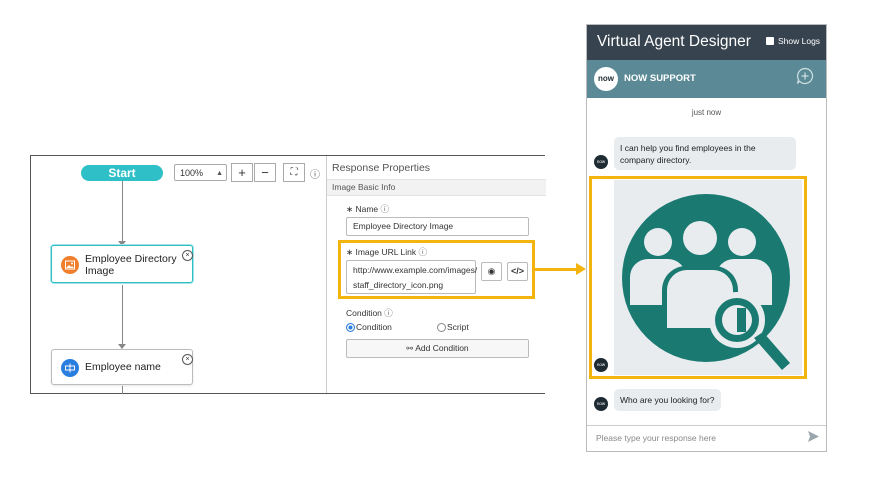 The height and width of the screenshot is (491, 890). I want to click on add-condition-button: ⚯ Add Condition, so click(437, 348).